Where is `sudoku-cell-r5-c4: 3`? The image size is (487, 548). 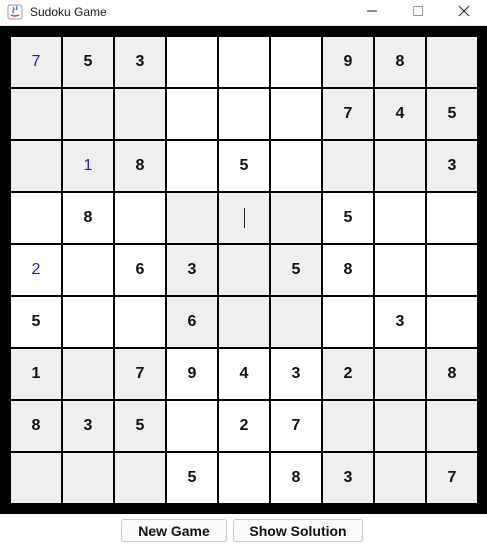 sudoku-cell-r5-c4: 3 is located at coordinates (192, 270).